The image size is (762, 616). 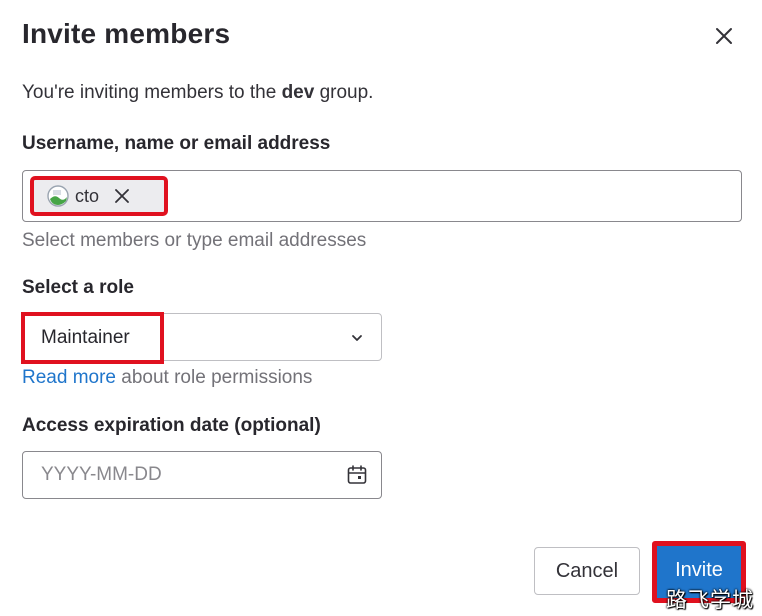 I want to click on modal-title: Invite members, so click(x=126, y=33).